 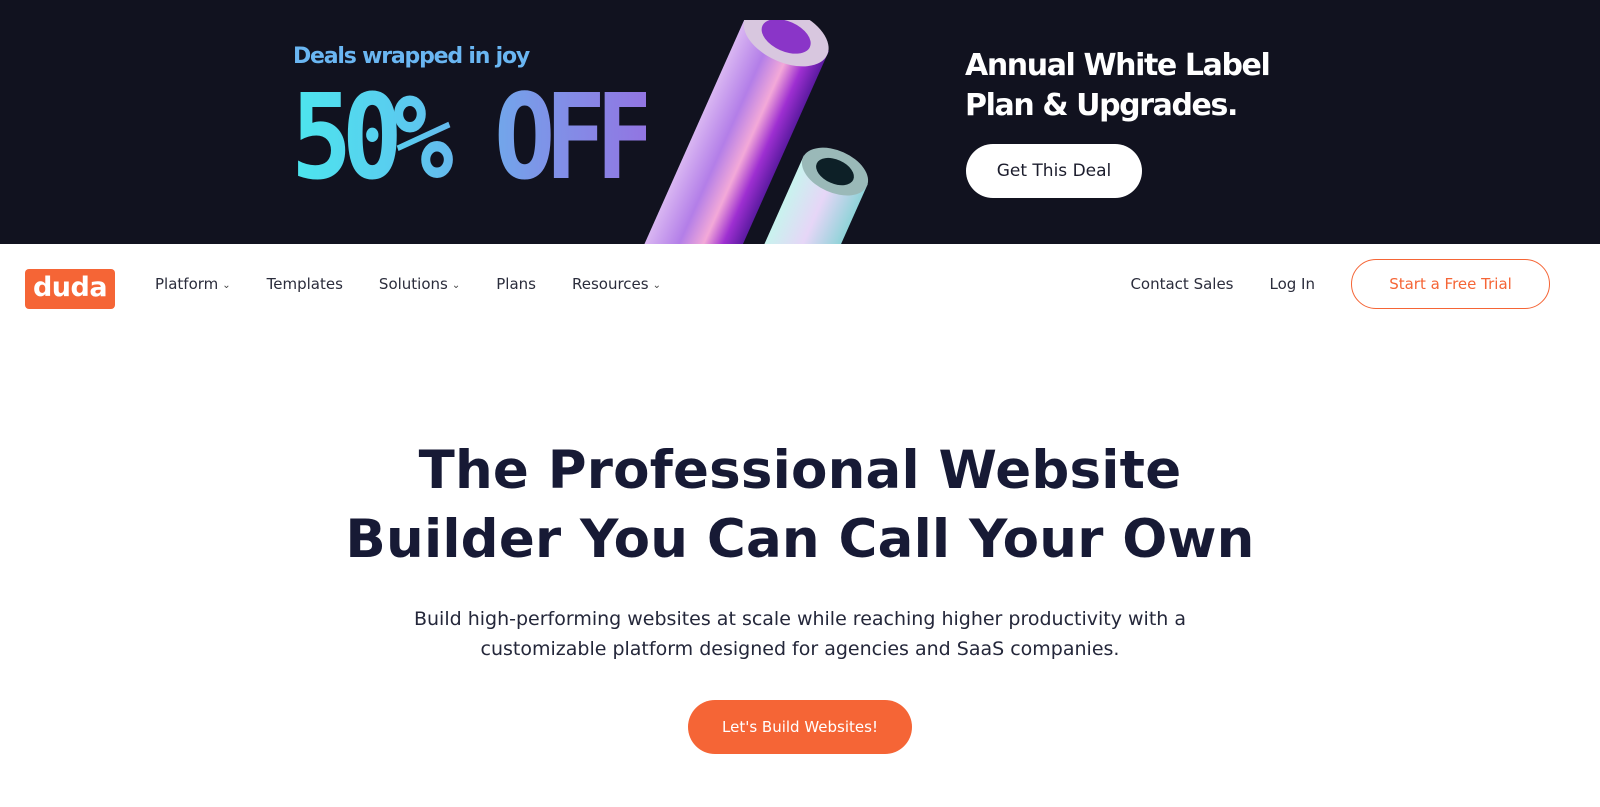 I want to click on nav-item-label: Plans, so click(x=516, y=284).